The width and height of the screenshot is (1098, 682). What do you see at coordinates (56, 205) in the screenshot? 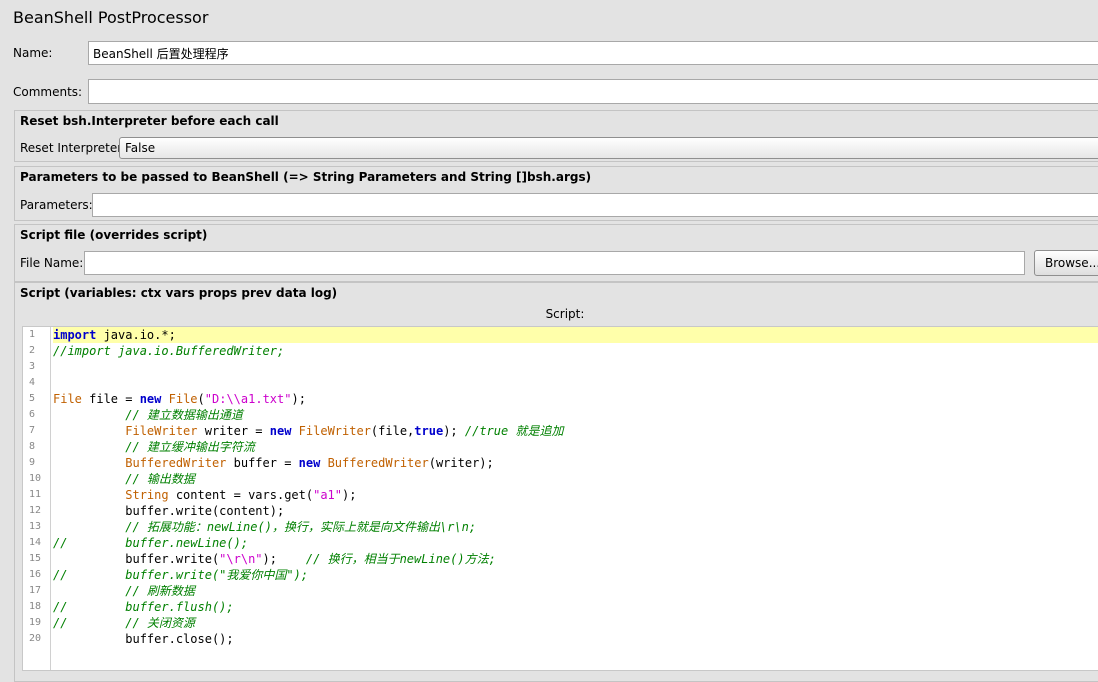
I see `parameters-label: Parameters:` at bounding box center [56, 205].